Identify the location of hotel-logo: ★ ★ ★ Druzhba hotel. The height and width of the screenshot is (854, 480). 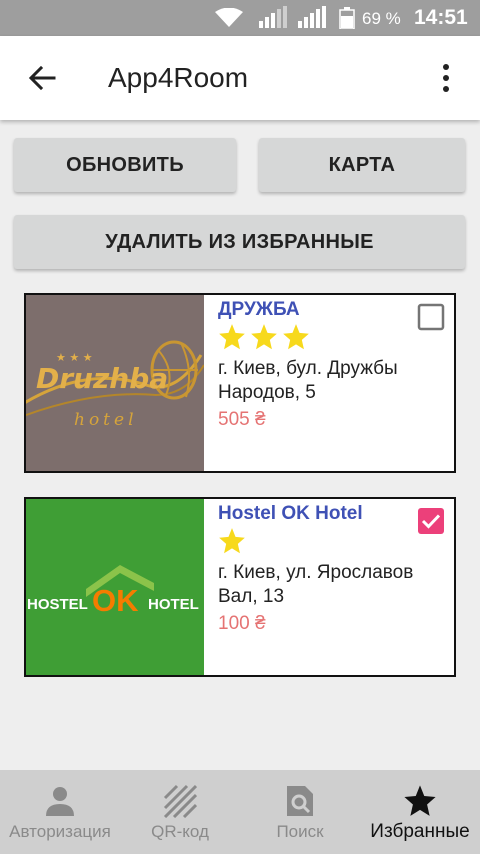
(115, 383).